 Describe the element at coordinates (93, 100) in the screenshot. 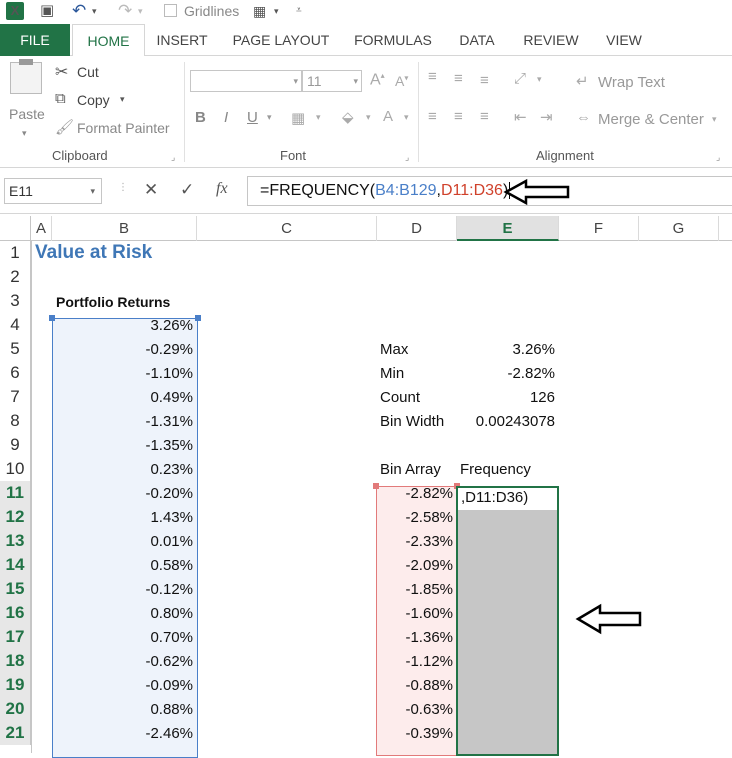

I see `copy-button: Copy` at that location.